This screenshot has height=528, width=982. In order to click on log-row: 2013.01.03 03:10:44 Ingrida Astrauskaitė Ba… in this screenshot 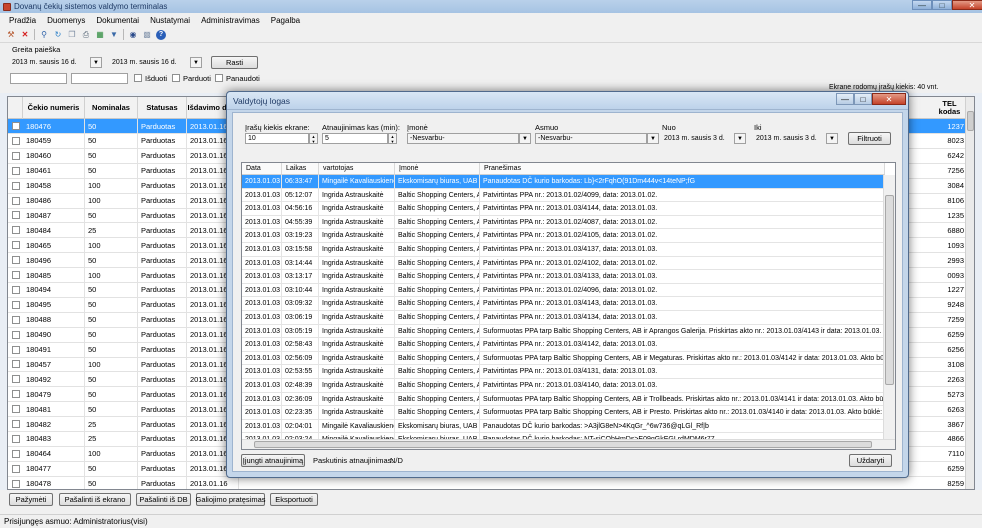, I will do `click(563, 290)`.